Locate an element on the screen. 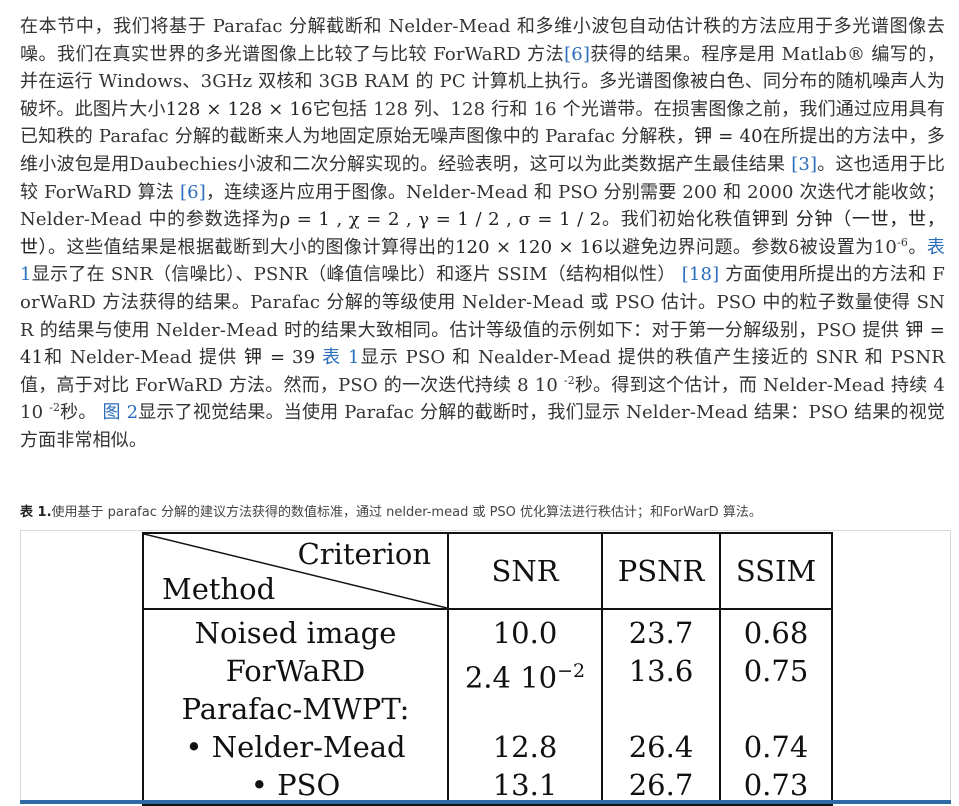 This screenshot has height=806, width=959. col-header-psnr: PSNR is located at coordinates (661, 571).